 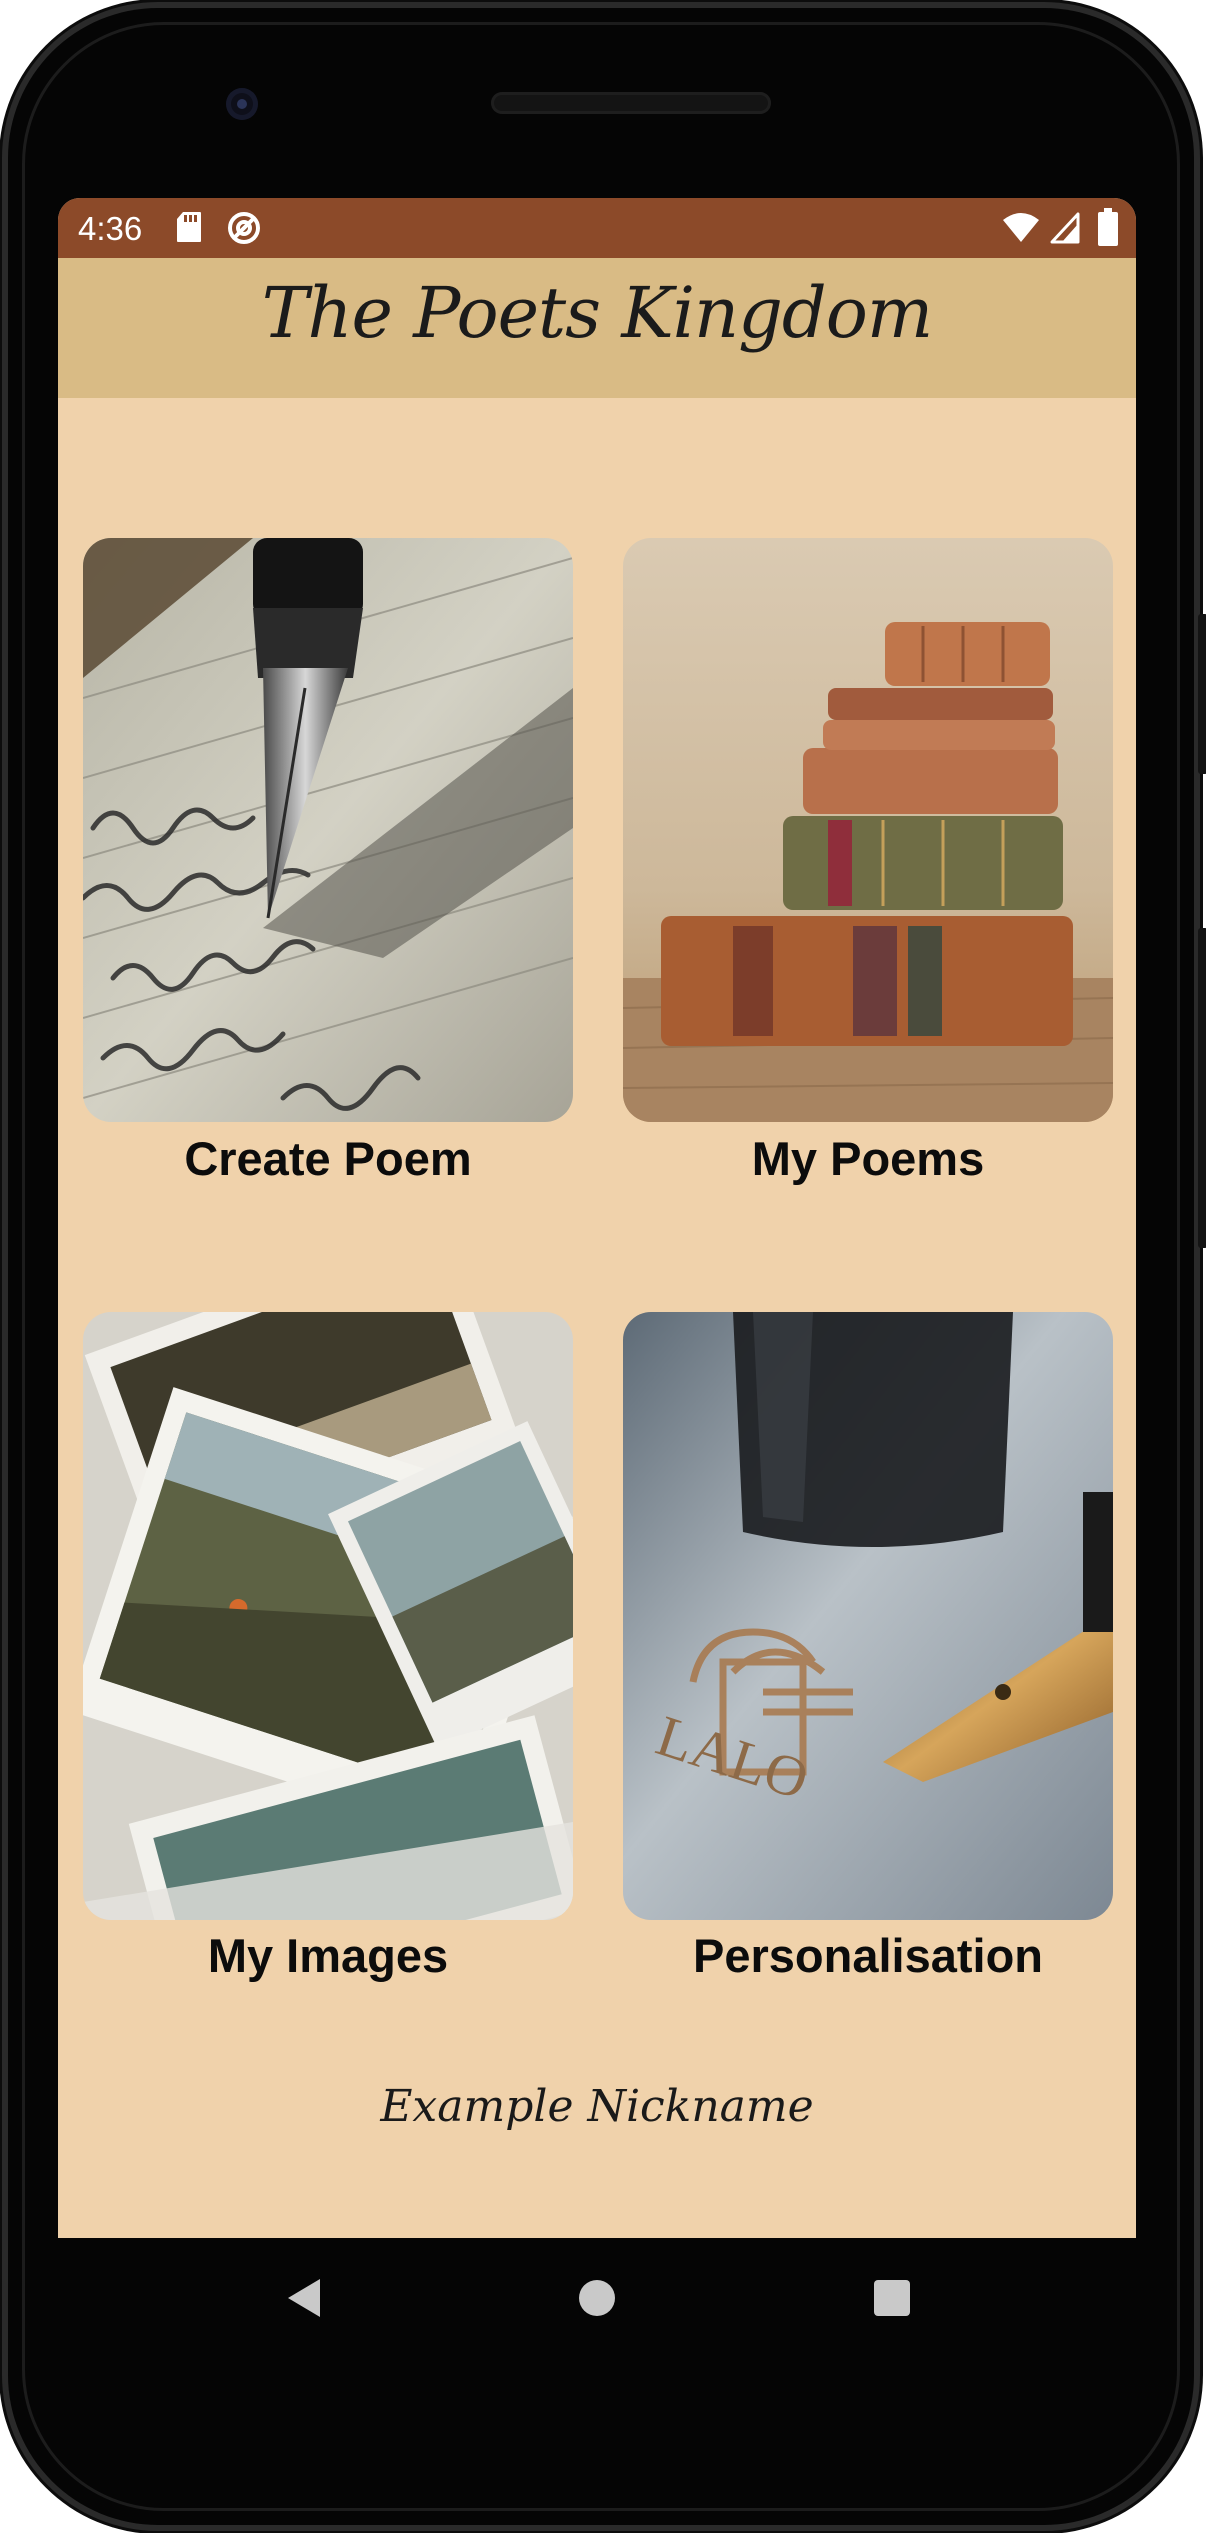 I want to click on power-button, so click(x=1202, y=694).